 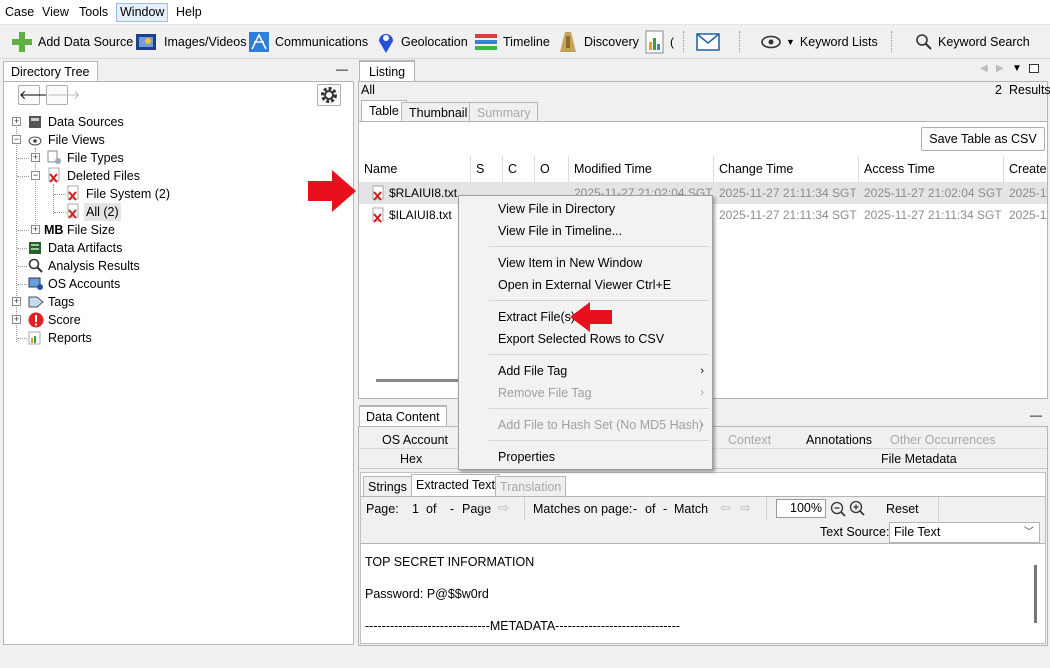 What do you see at coordinates (84, 284) in the screenshot?
I see `tree-item-label: OS Accounts` at bounding box center [84, 284].